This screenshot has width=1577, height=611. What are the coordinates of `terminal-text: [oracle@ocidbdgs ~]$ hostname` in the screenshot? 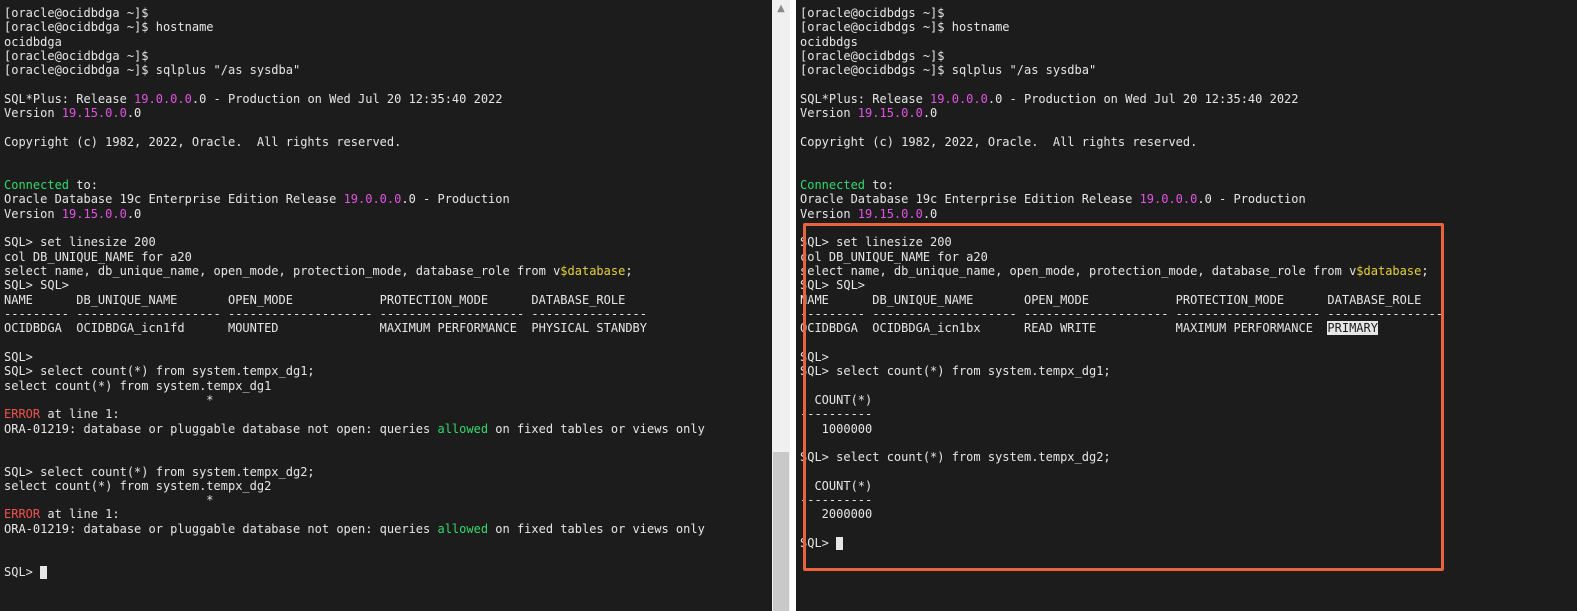 It's located at (905, 27).